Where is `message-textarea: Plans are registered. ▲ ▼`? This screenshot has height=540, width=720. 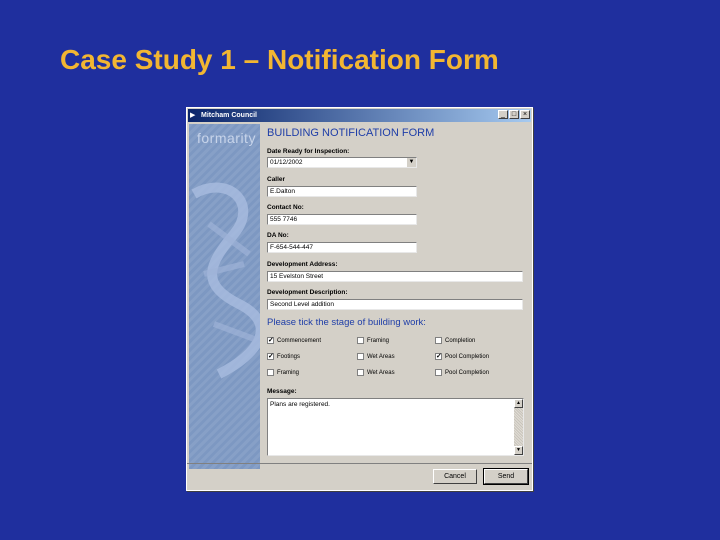 message-textarea: Plans are registered. ▲ ▼ is located at coordinates (395, 427).